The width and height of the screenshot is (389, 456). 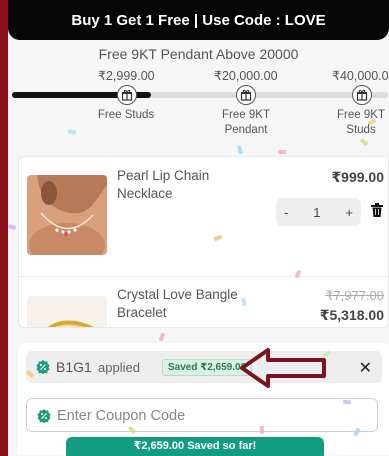 I want to click on quantity-value: 1, so click(x=317, y=212).